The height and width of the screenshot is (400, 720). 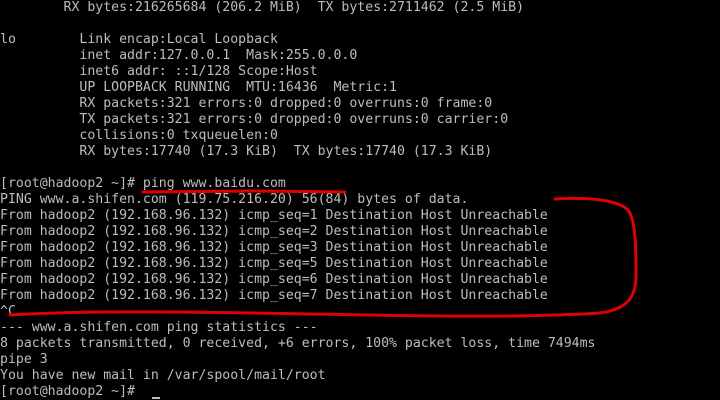 I want to click on terminal-line-4: inet addr:127.0.0.1 Mask:255.0.0.0, so click(x=179, y=55).